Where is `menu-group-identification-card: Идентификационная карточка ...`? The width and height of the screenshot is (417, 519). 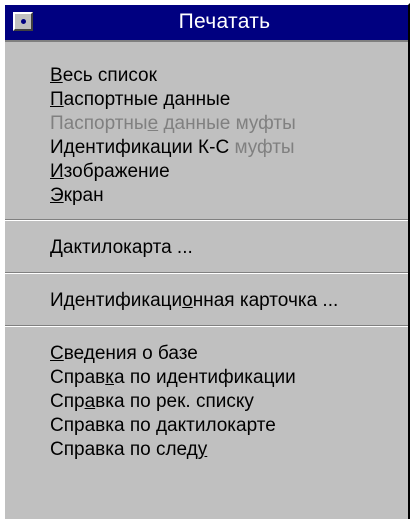
menu-group-identification-card: Идентификационная карточка ... is located at coordinates (206, 299).